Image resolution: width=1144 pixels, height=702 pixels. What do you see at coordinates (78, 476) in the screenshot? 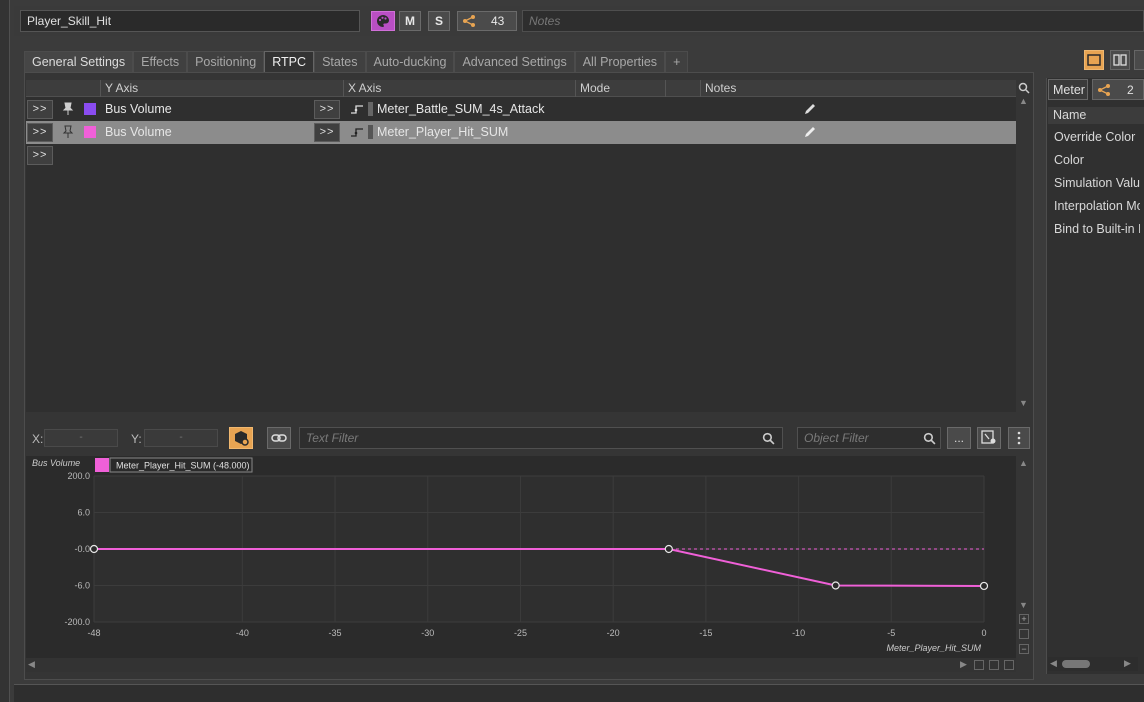
I see `y-tick-label: 200.0` at bounding box center [78, 476].